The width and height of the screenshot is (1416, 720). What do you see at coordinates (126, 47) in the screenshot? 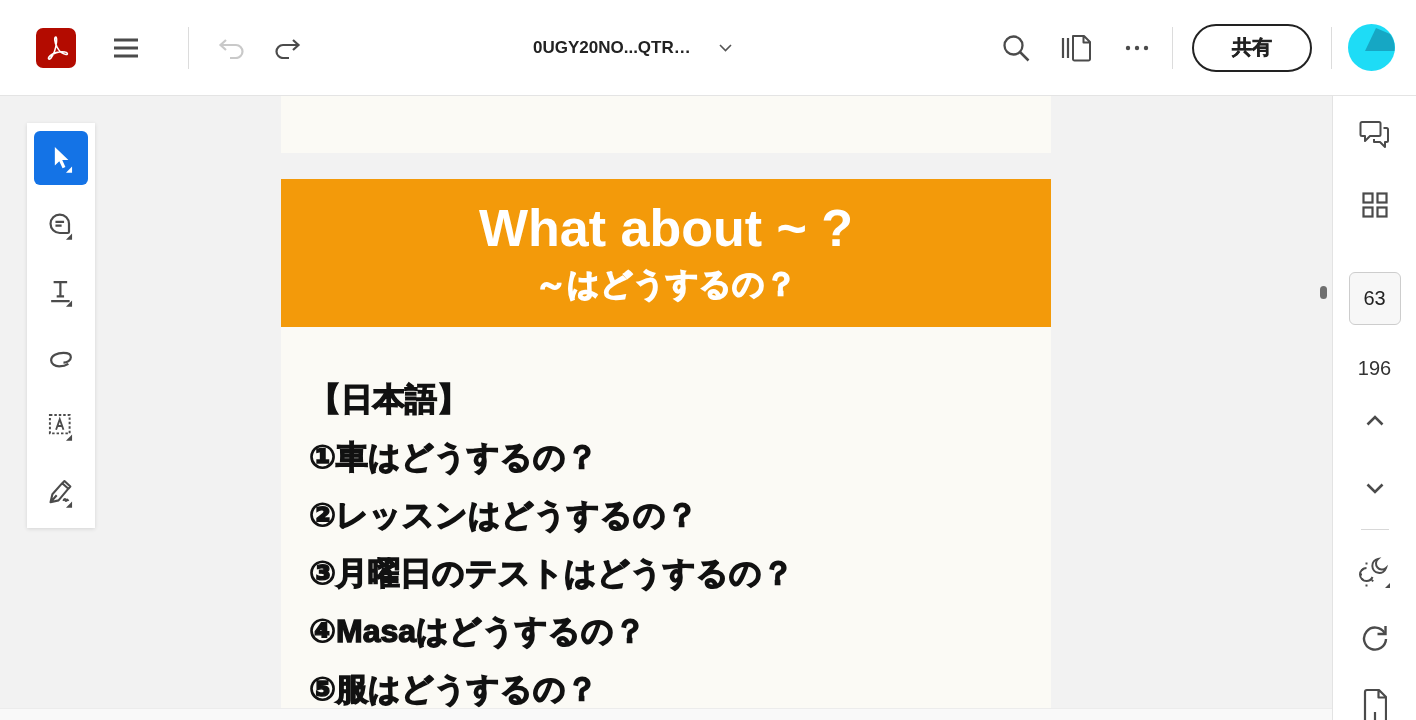
I see `menu-icon` at bounding box center [126, 47].